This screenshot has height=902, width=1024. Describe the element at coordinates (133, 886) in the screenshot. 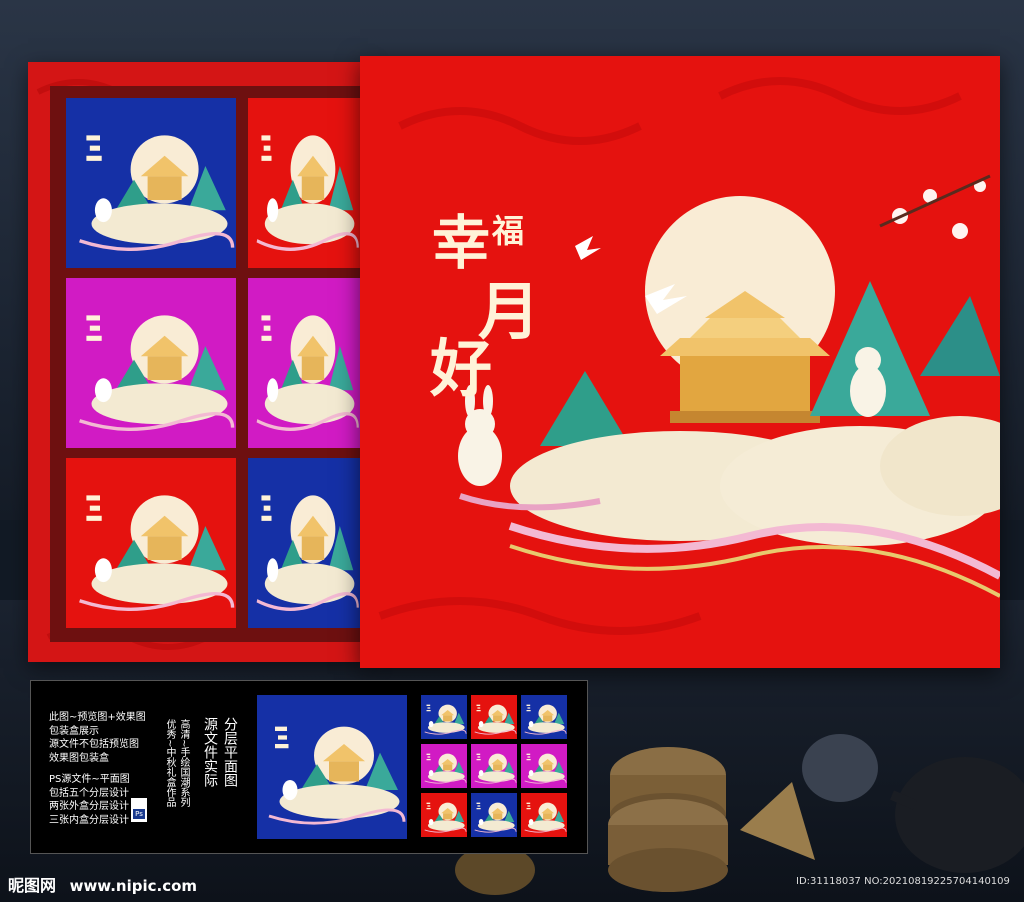

I see `nipic-url: www.nipic.com` at that location.